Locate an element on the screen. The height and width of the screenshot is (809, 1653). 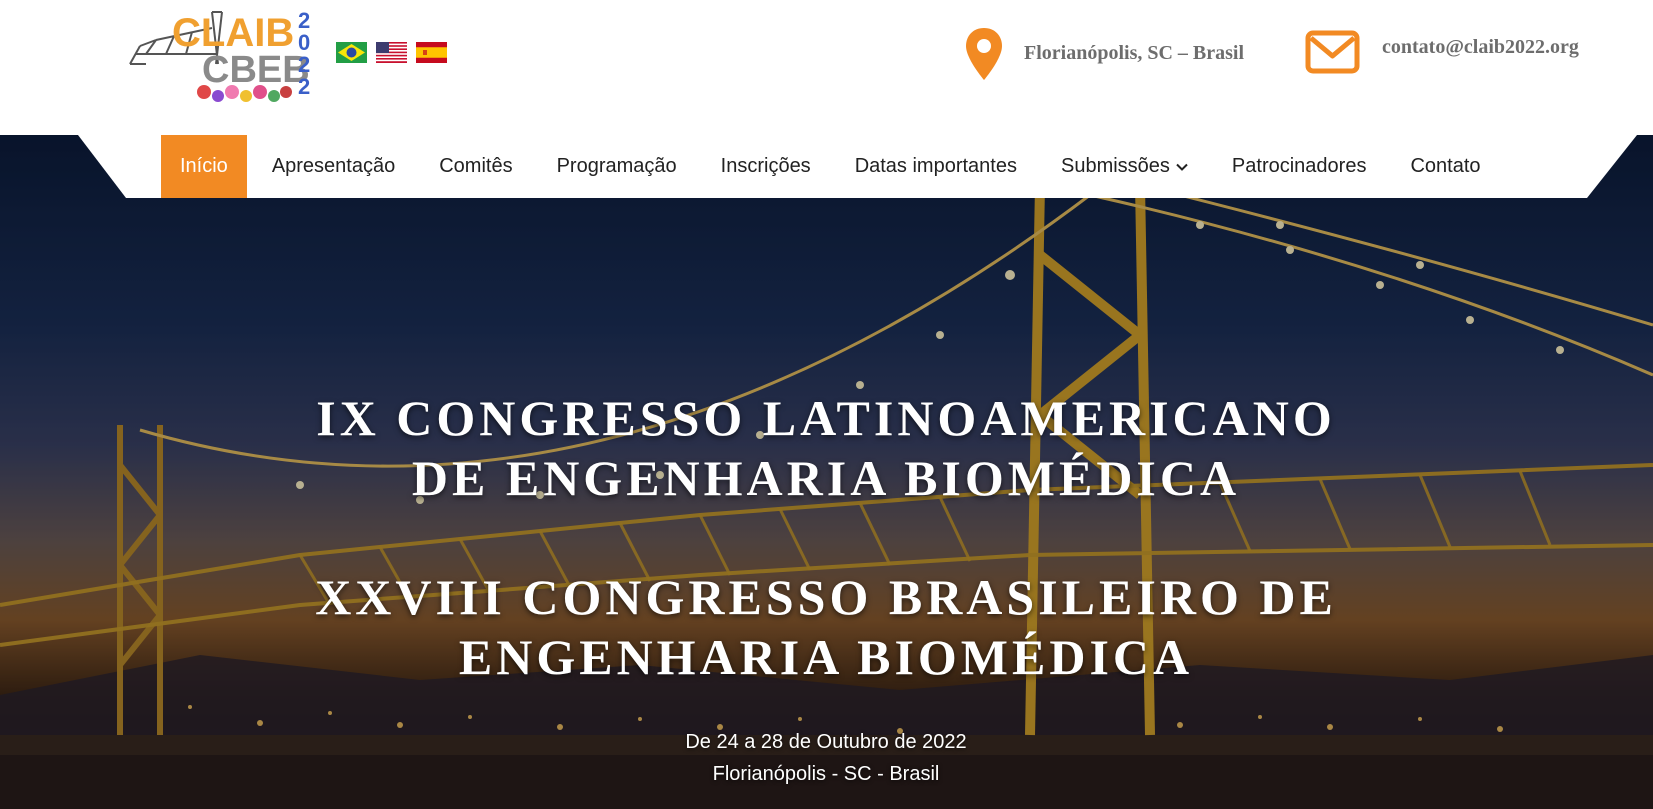
nav-item-label: Início is located at coordinates (204, 166).